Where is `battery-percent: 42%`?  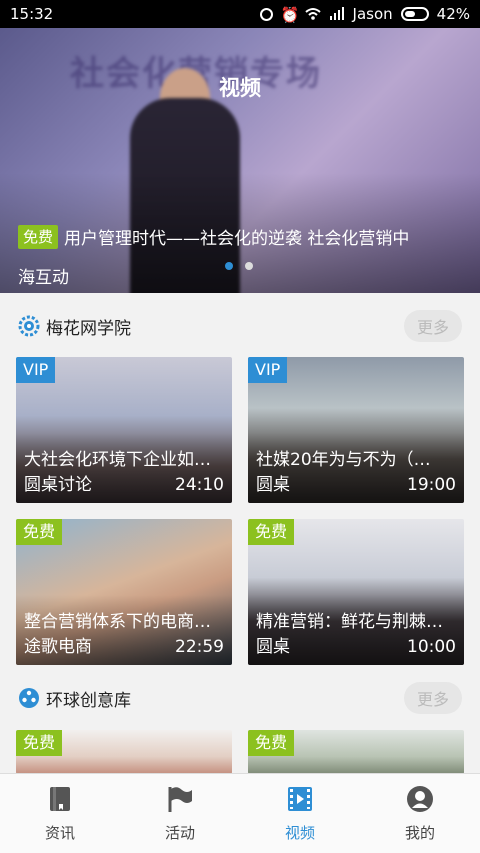 battery-percent: 42% is located at coordinates (453, 14).